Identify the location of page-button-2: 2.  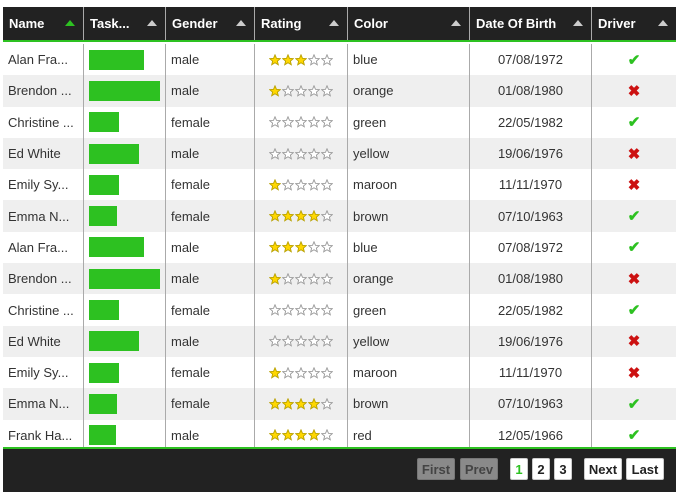
(541, 469).